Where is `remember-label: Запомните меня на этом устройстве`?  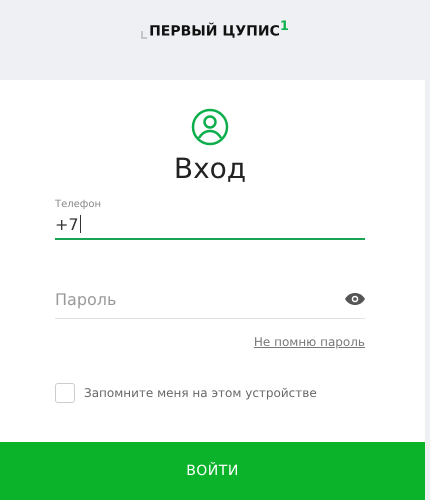 remember-label: Запомните меня на этом устройстве is located at coordinates (200, 393).